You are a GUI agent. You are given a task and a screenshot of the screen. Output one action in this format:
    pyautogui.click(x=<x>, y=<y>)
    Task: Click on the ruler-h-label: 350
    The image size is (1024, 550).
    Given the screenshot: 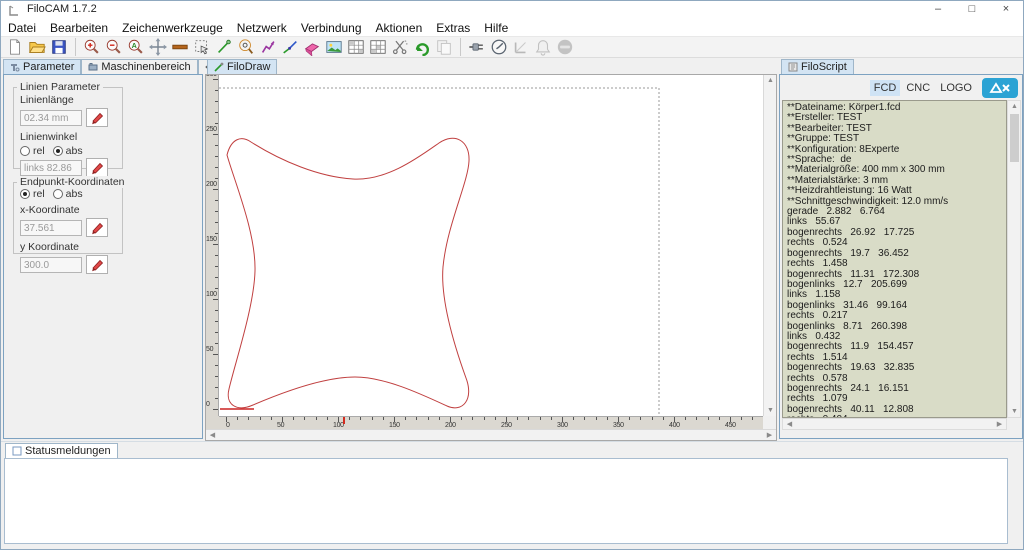 What is the action you would take?
    pyautogui.click(x=618, y=425)
    